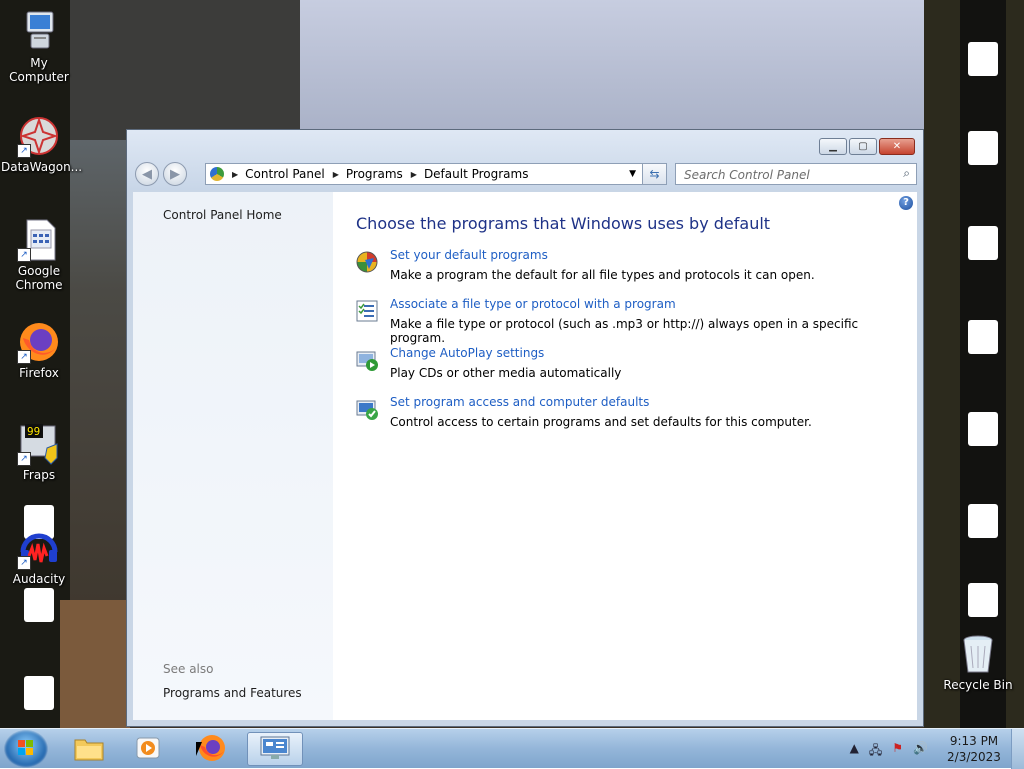 This screenshot has height=769, width=1024. I want to click on change-autoplay-link: Change AutoPlay settings, so click(467, 353).